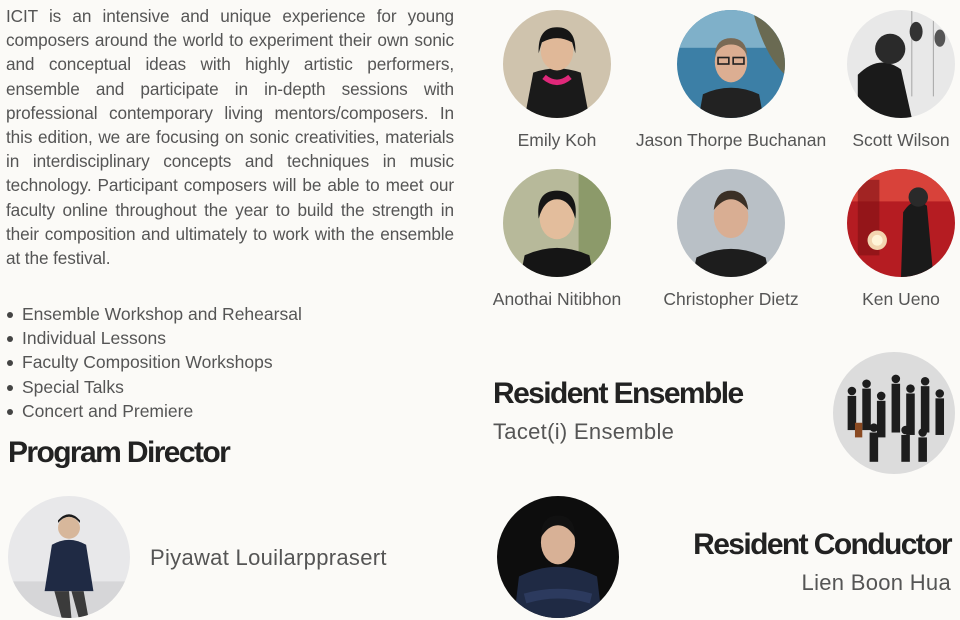  Describe the element at coordinates (901, 299) in the screenshot. I see `faculty-name: Ken Ueno` at that location.